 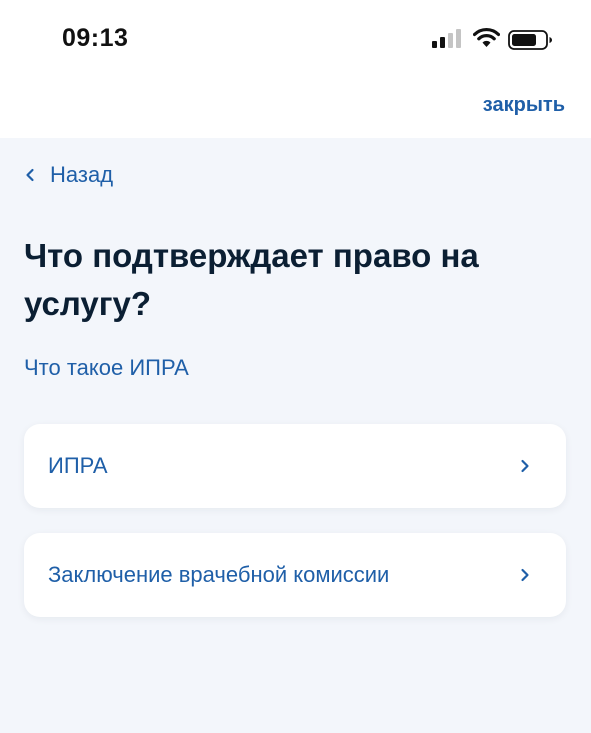 What do you see at coordinates (106, 368) in the screenshot?
I see `what-is-ipra-link: Что такое ИПРА` at bounding box center [106, 368].